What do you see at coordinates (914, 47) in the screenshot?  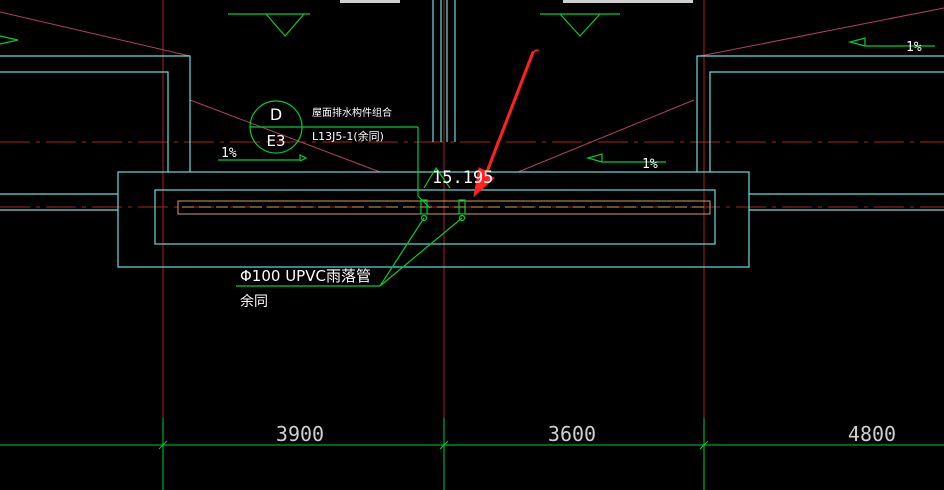 I see `slope-label-top-right: 1%` at bounding box center [914, 47].